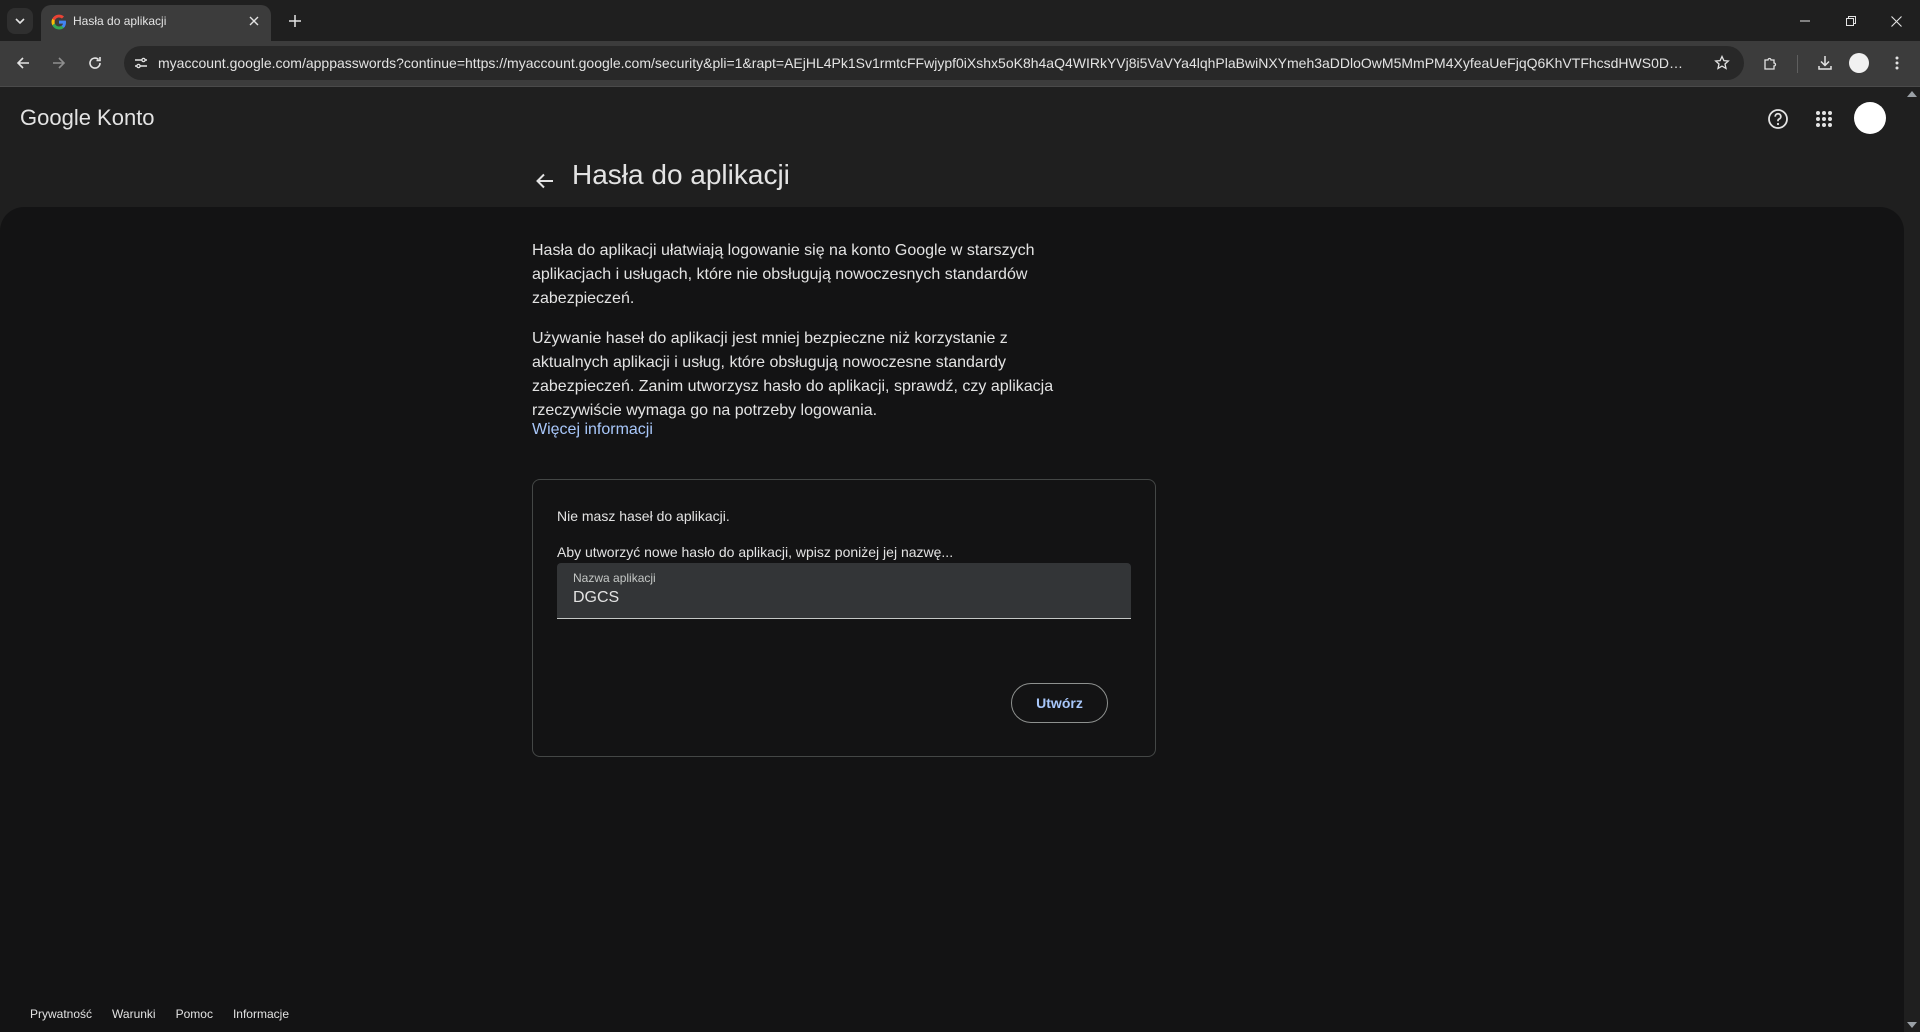 The image size is (1920, 1032). I want to click on tab-close-button, so click(254, 21).